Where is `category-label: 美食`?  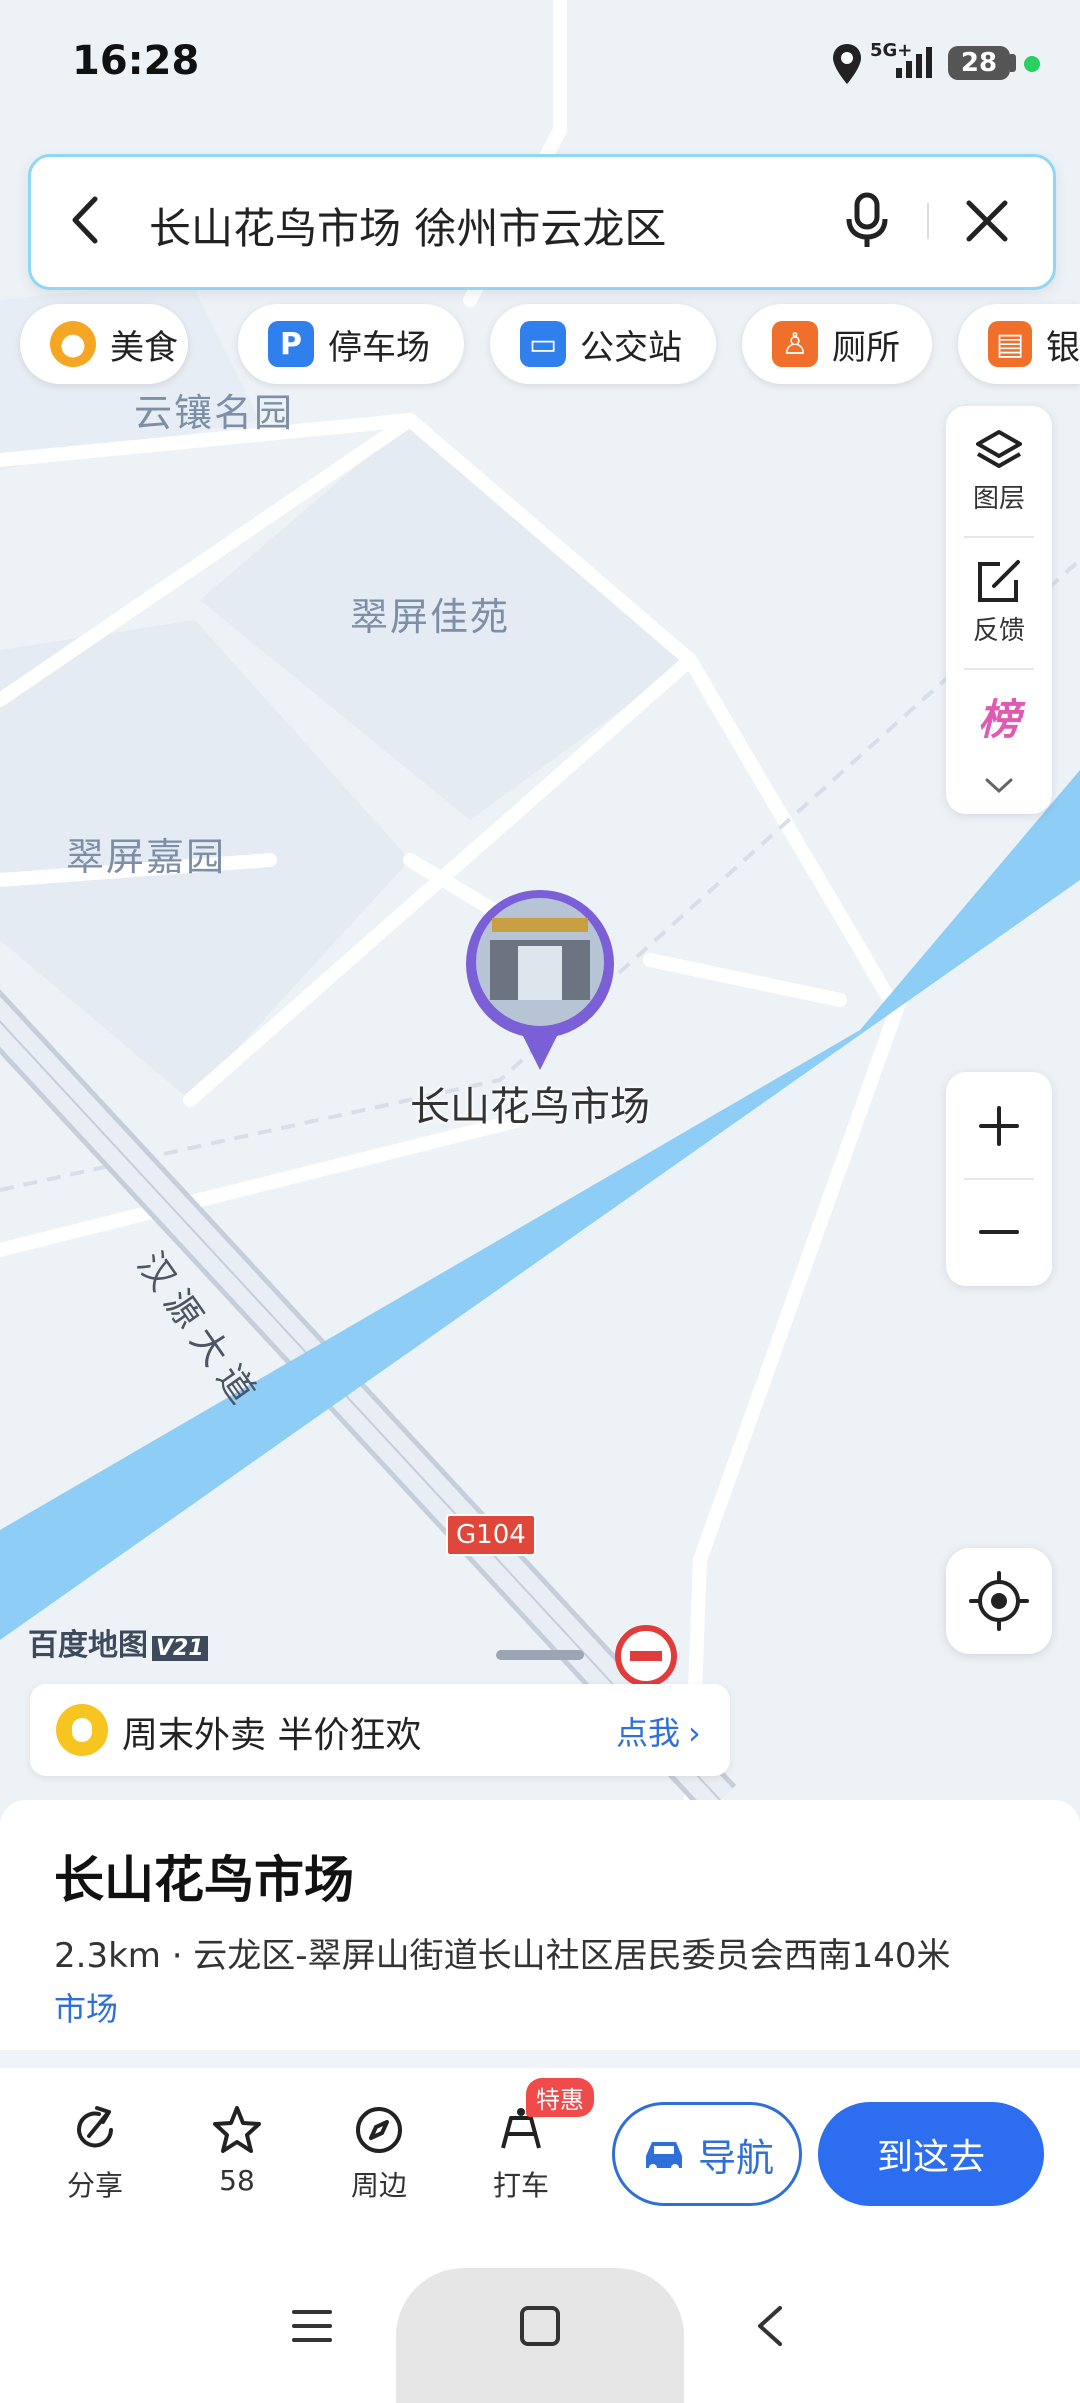
category-label: 美食 is located at coordinates (144, 347).